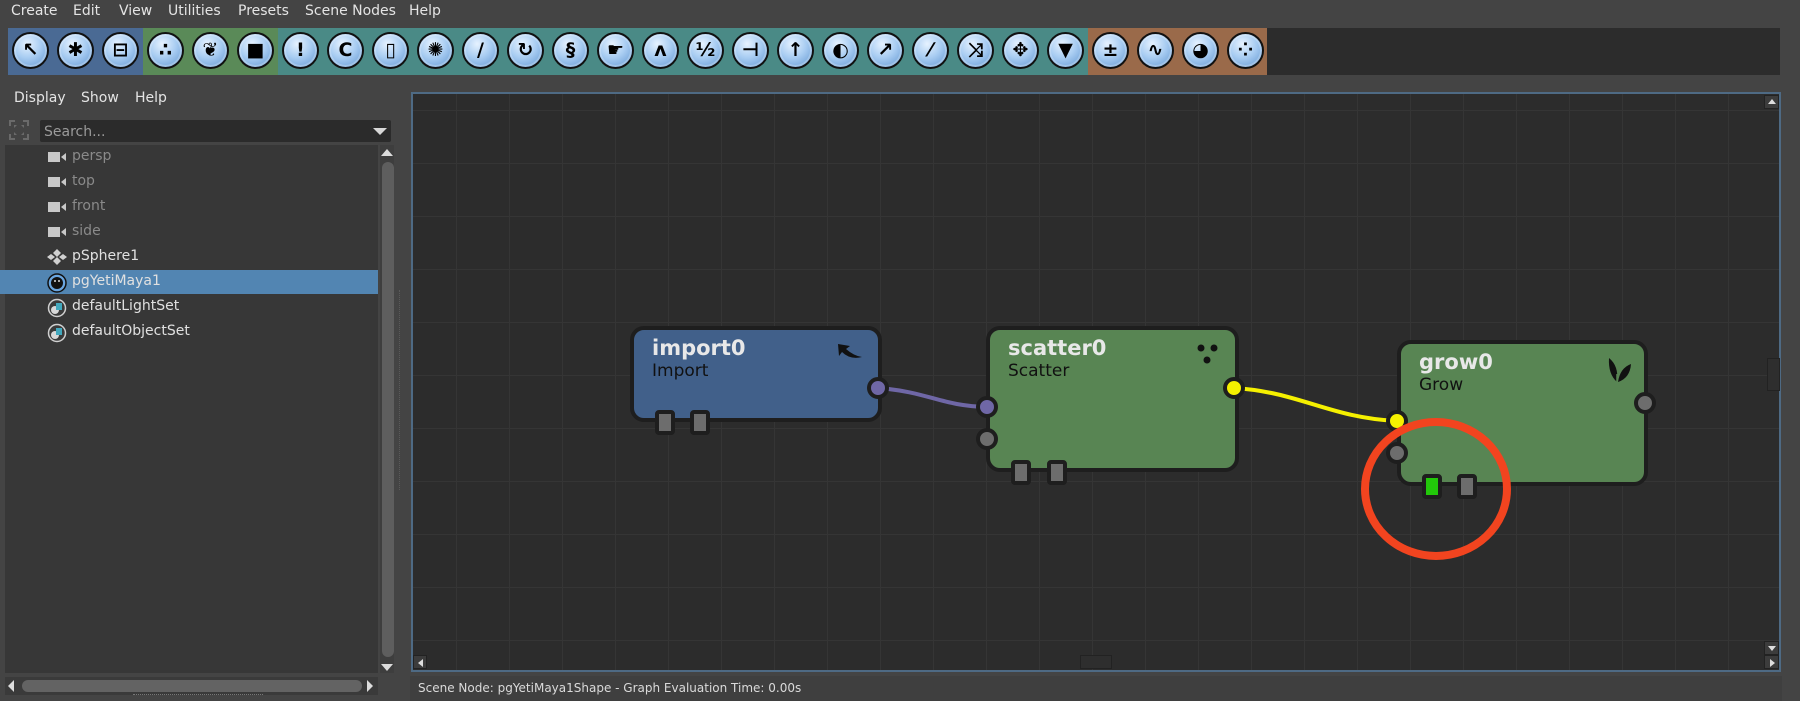  Describe the element at coordinates (388, 409) in the screenshot. I see `outliner-vertical-scroll-thumb` at that location.